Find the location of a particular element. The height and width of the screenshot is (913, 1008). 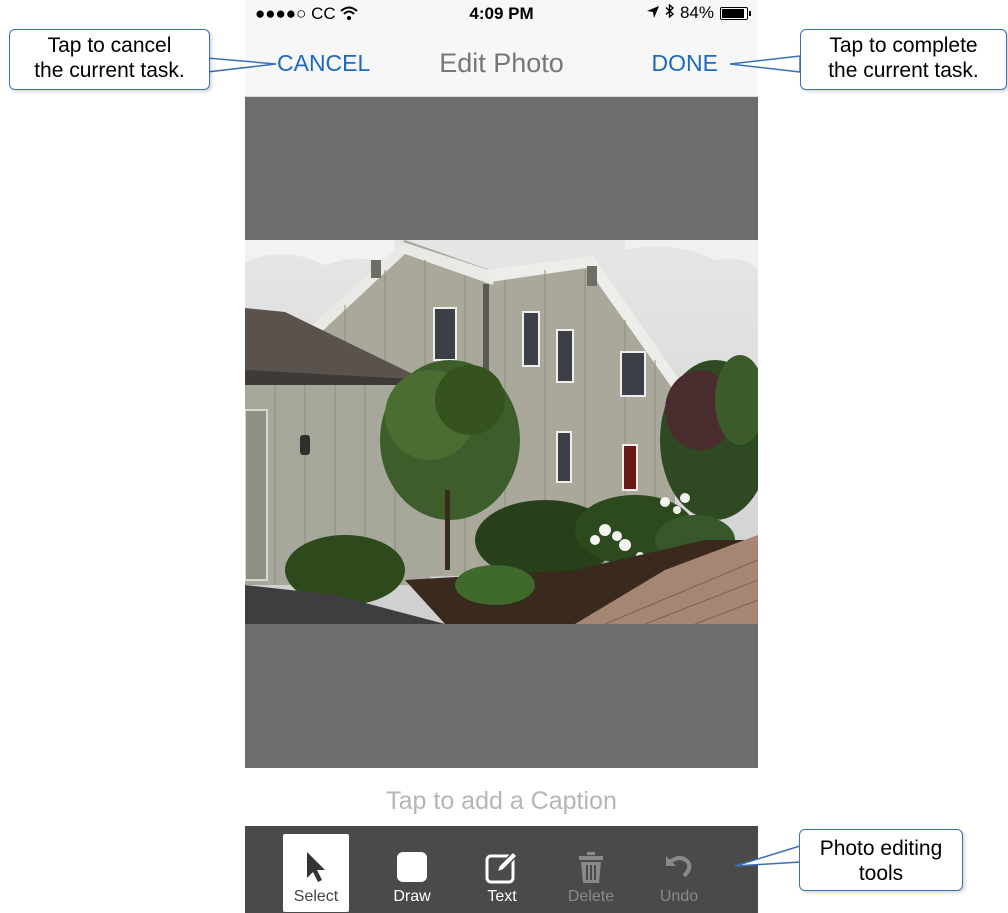

battery-percent: 84% is located at coordinates (696, 12).